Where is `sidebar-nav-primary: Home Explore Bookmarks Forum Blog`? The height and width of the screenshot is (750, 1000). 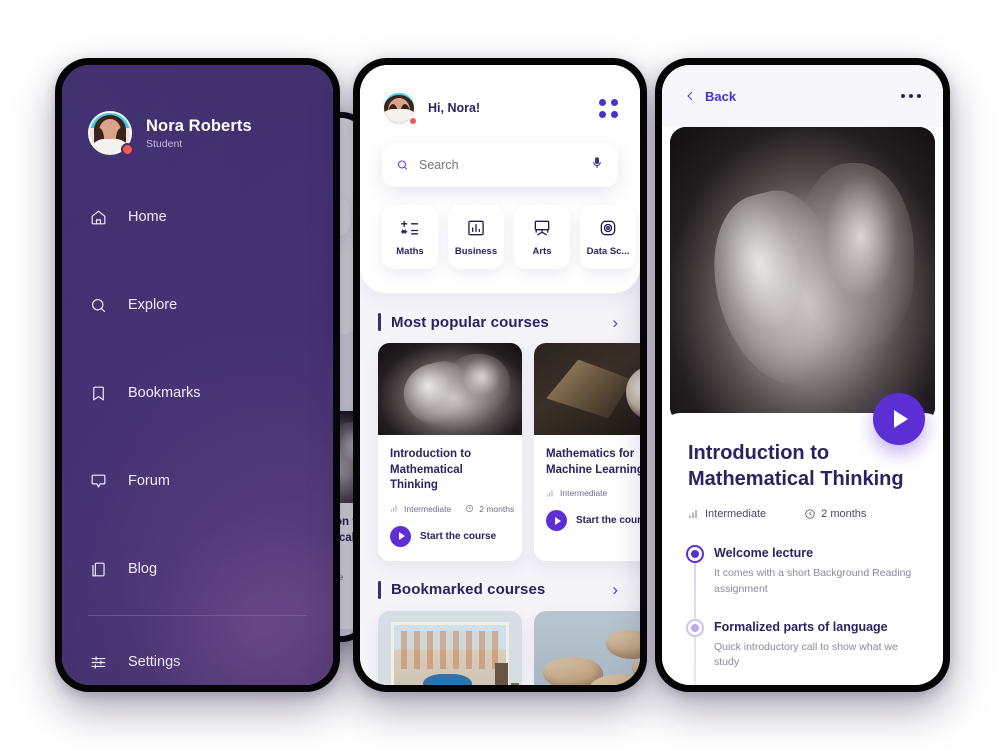 sidebar-nav-primary: Home Explore Bookmarks Forum Blog is located at coordinates (197, 393).